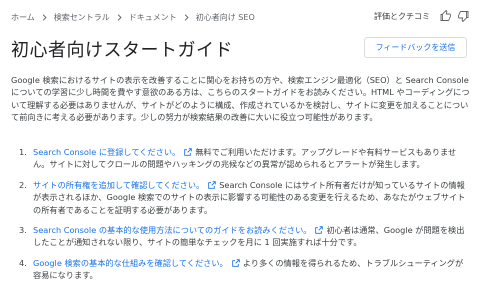  I want to click on send-feedback-button: フィードバックを送信, so click(415, 47).